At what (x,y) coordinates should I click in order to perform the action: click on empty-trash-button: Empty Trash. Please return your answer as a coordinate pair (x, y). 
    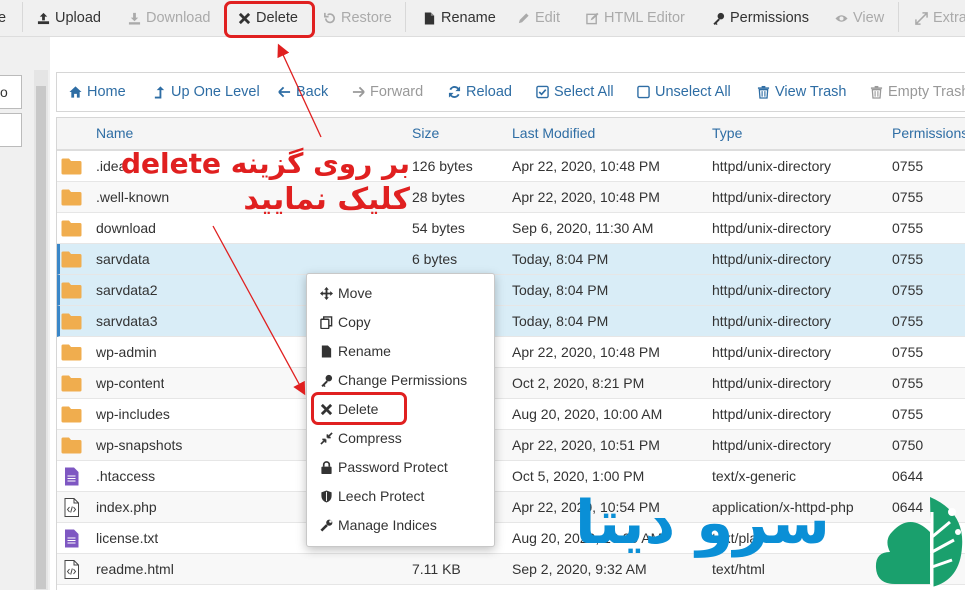
    Looking at the image, I should click on (917, 92).